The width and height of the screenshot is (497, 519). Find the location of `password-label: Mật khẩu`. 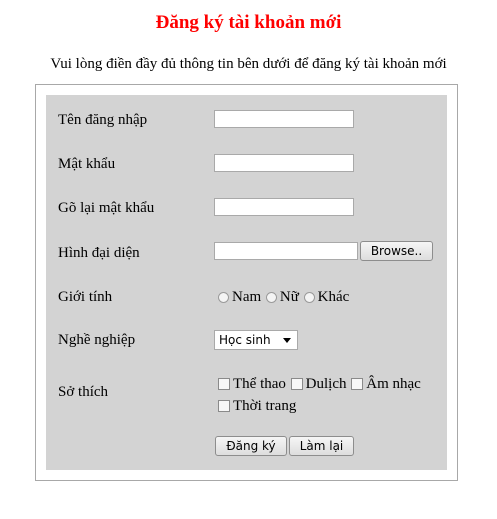

password-label: Mật khẩu is located at coordinates (87, 164).